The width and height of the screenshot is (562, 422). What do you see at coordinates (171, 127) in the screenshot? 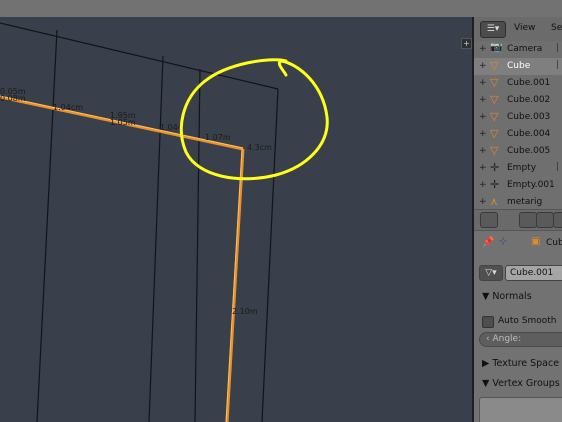
I see `edge-length-label: 1.04c` at bounding box center [171, 127].